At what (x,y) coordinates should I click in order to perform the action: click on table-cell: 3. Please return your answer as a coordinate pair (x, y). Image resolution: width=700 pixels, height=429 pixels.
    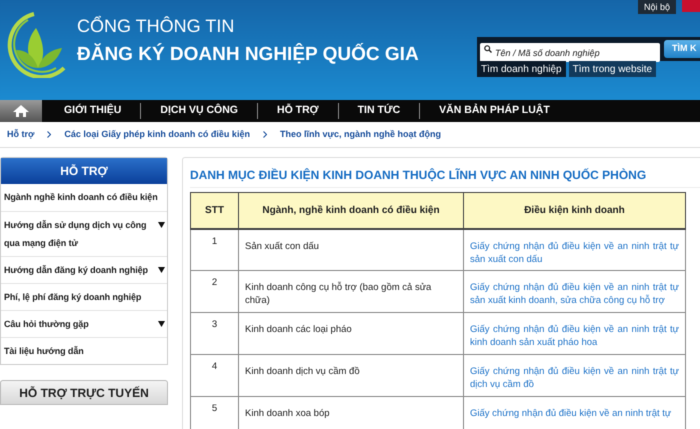
    Looking at the image, I should click on (214, 333).